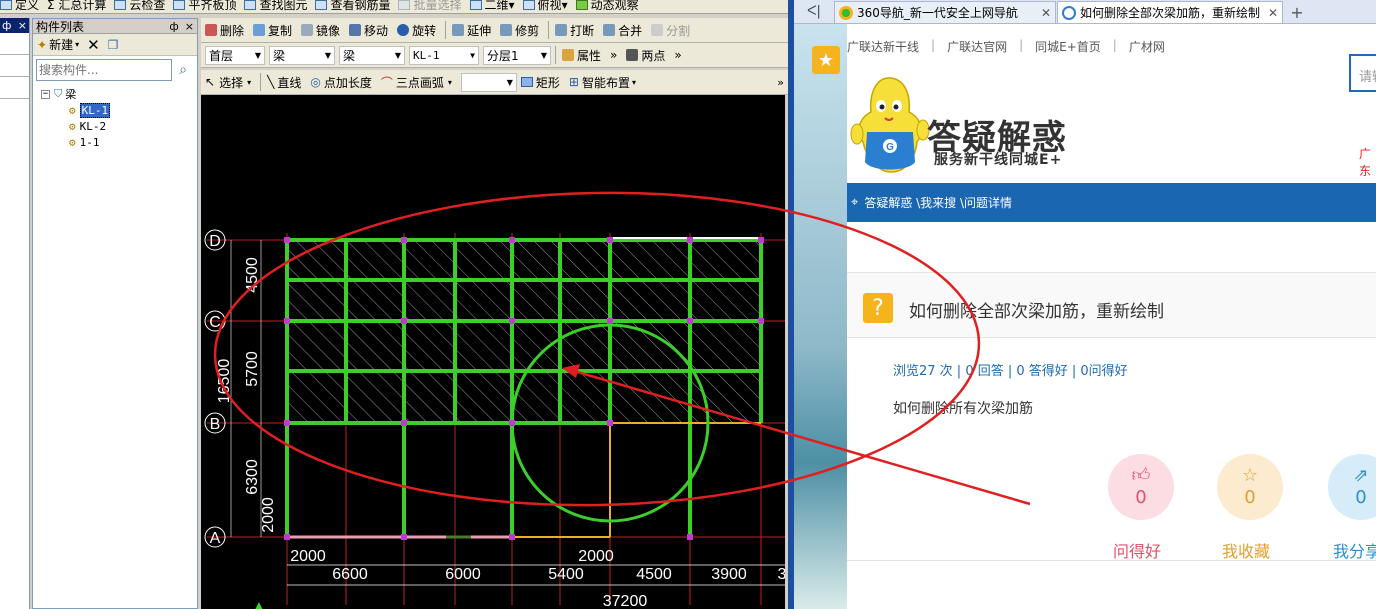 This screenshot has height=609, width=1376. Describe the element at coordinates (678, 30) in the screenshot. I see `split-label: 分割` at that location.